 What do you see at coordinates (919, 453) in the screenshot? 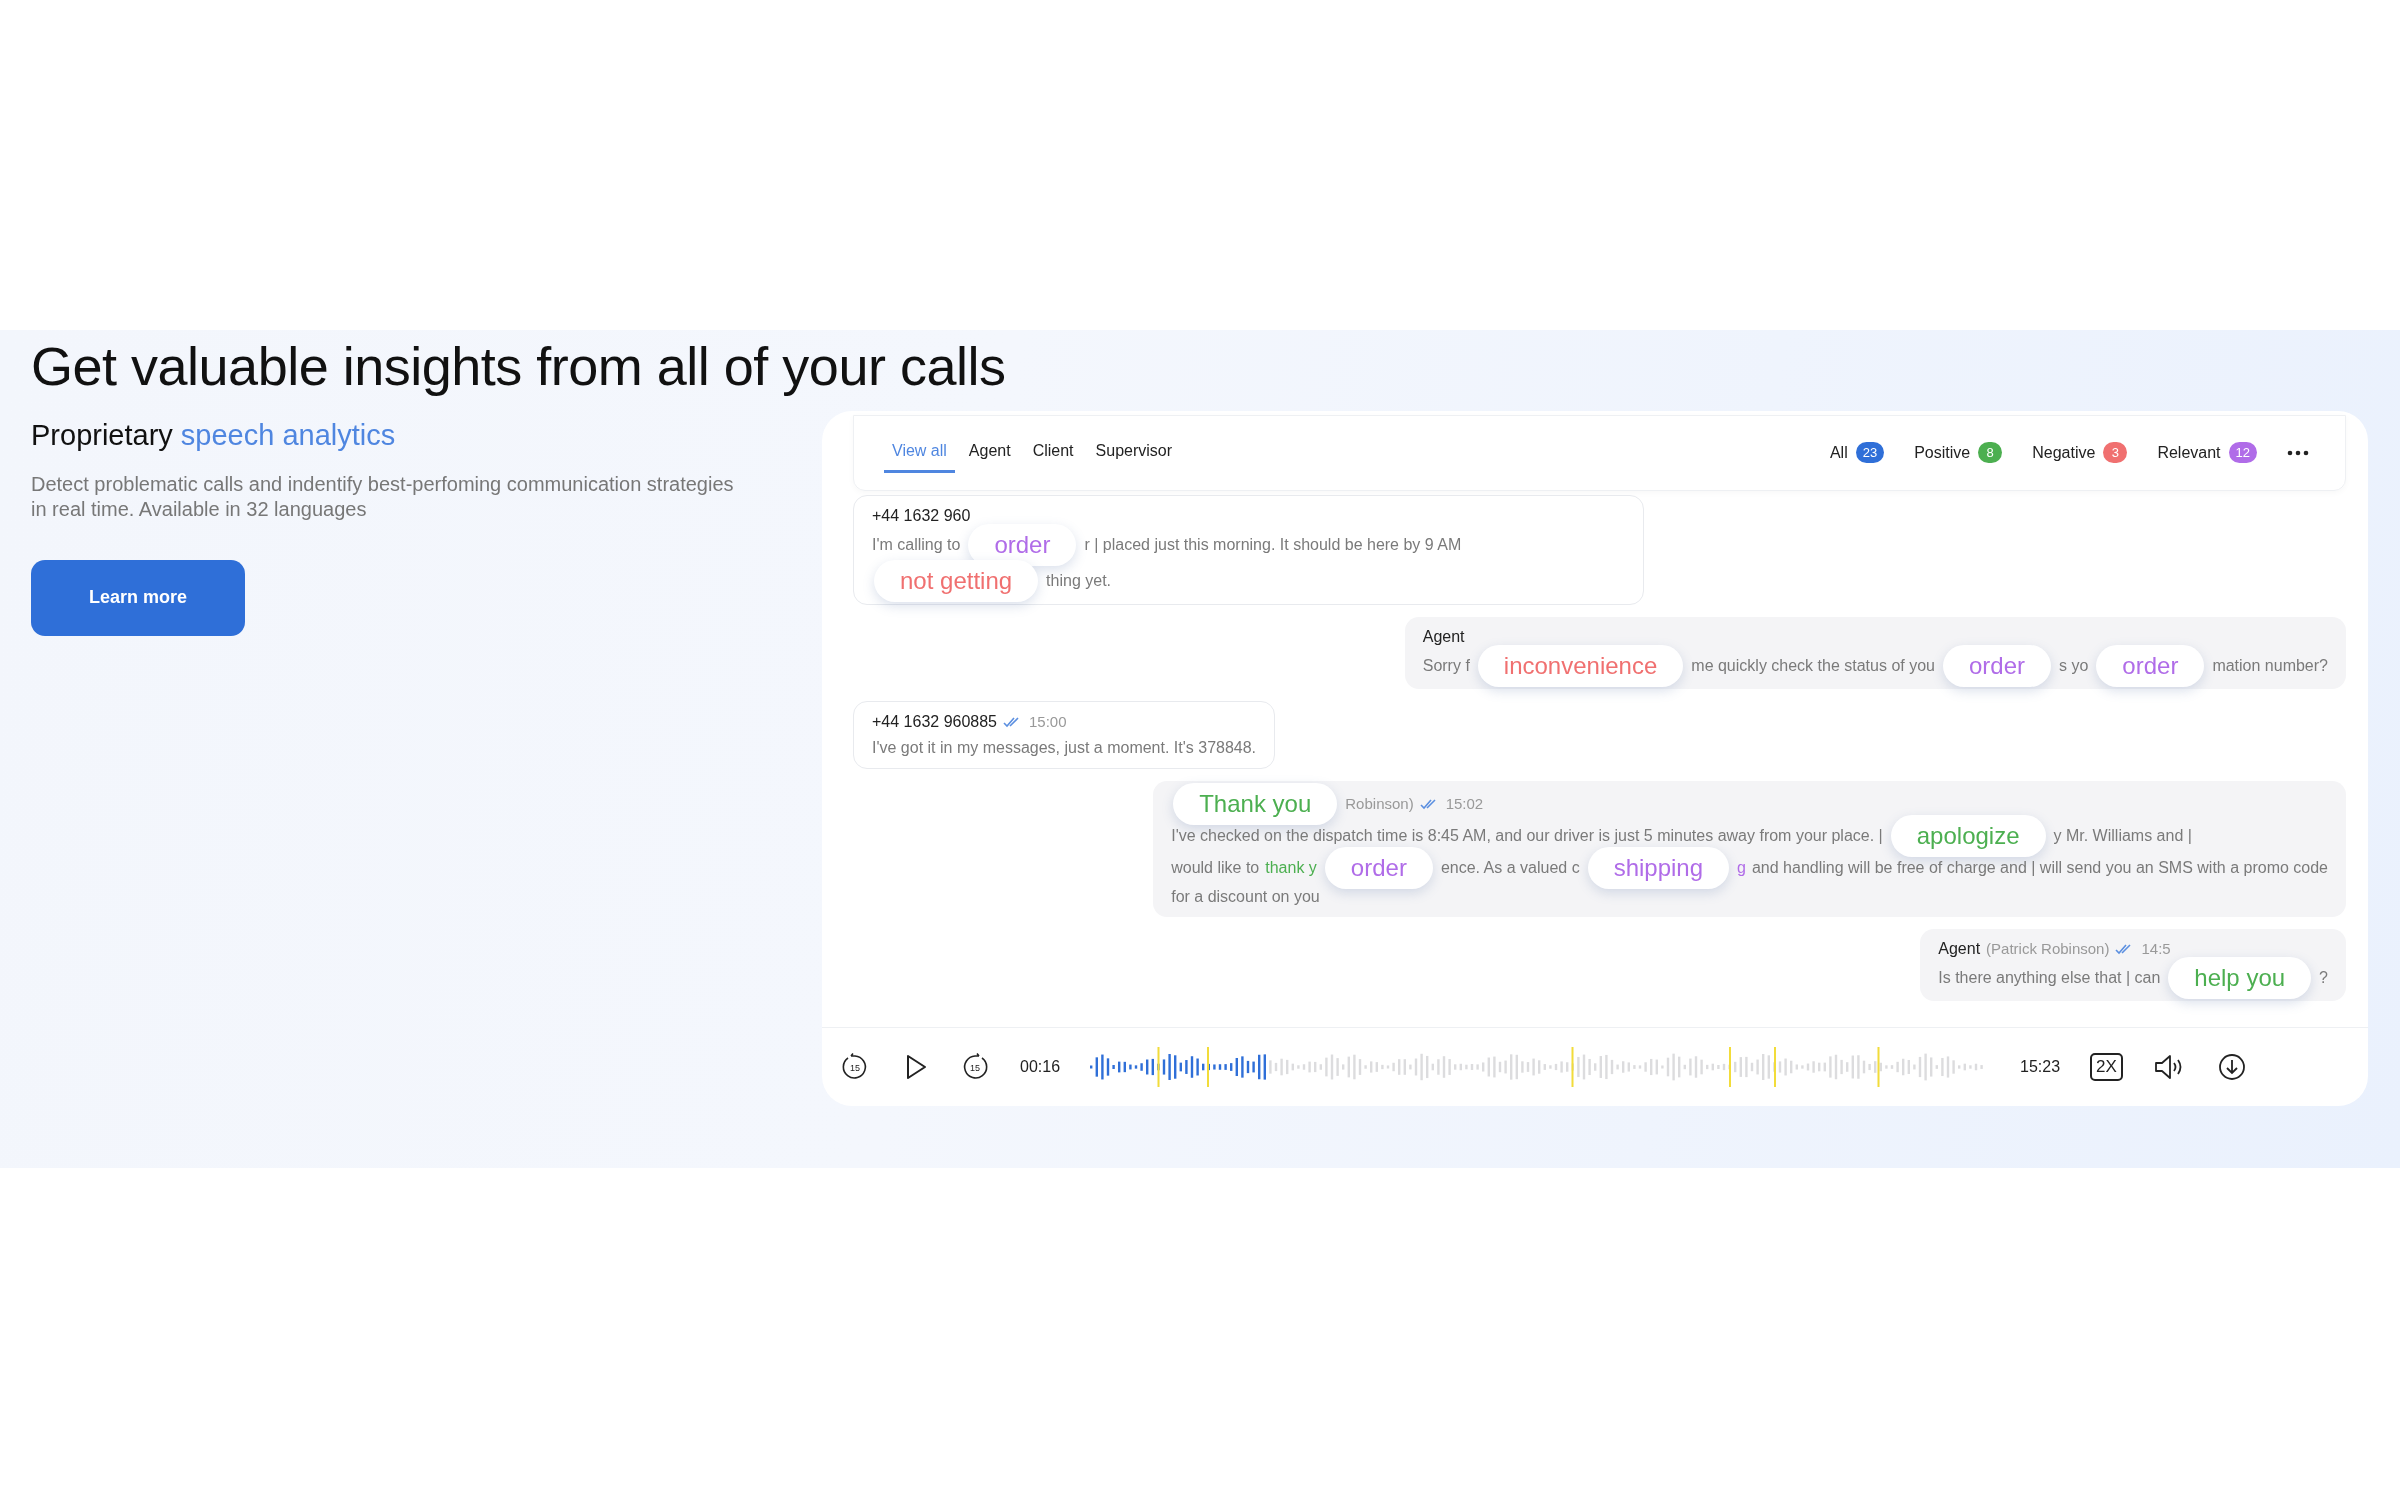
I see `tab: View all` at bounding box center [919, 453].